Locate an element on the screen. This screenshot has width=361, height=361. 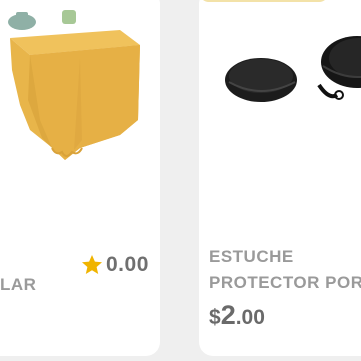
product-name-line2: PROTECTOR PORT is located at coordinates (285, 282).